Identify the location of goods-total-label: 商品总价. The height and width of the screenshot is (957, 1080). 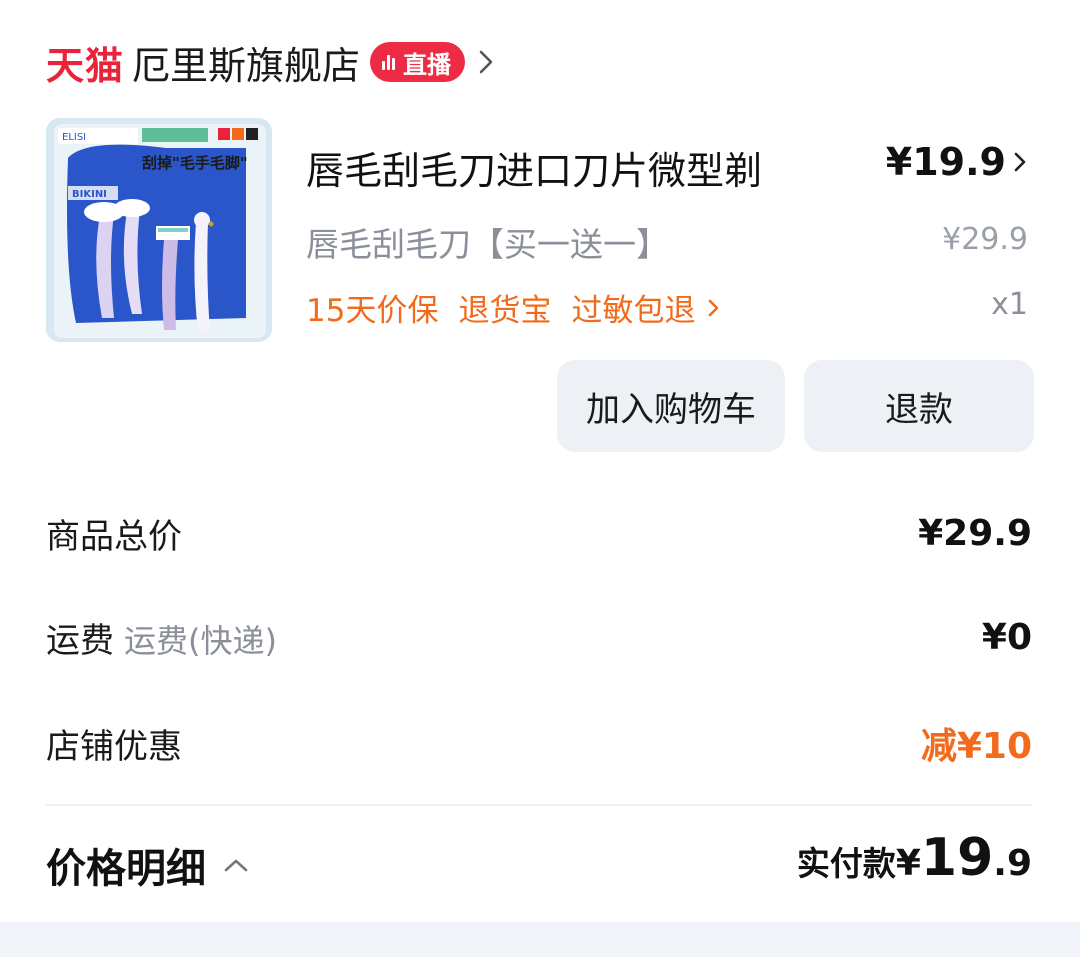
(114, 536).